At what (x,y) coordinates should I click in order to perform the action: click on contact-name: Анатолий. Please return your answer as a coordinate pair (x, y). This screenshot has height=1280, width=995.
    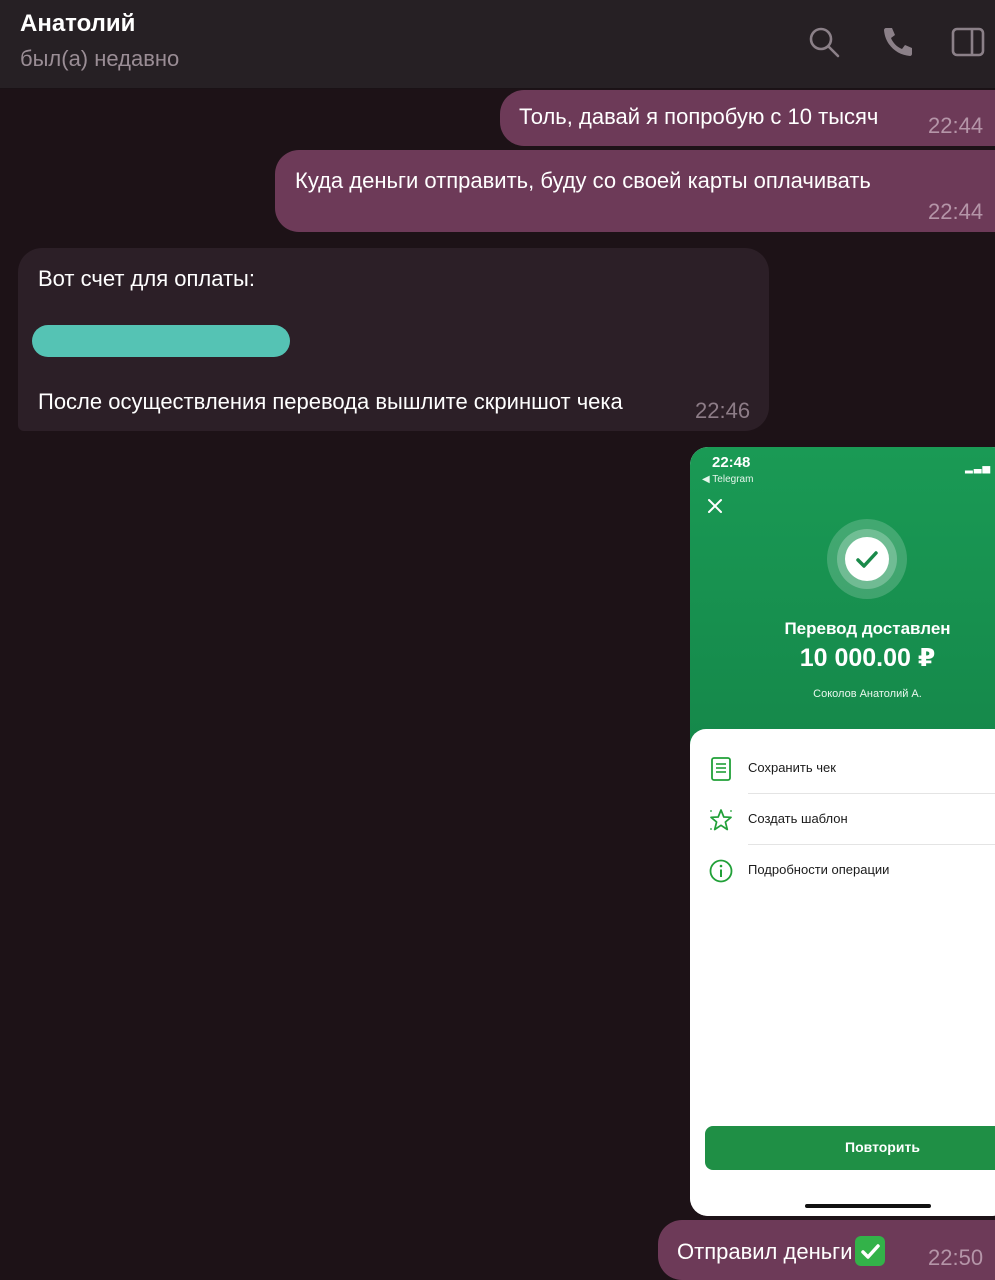
    Looking at the image, I should click on (77, 24).